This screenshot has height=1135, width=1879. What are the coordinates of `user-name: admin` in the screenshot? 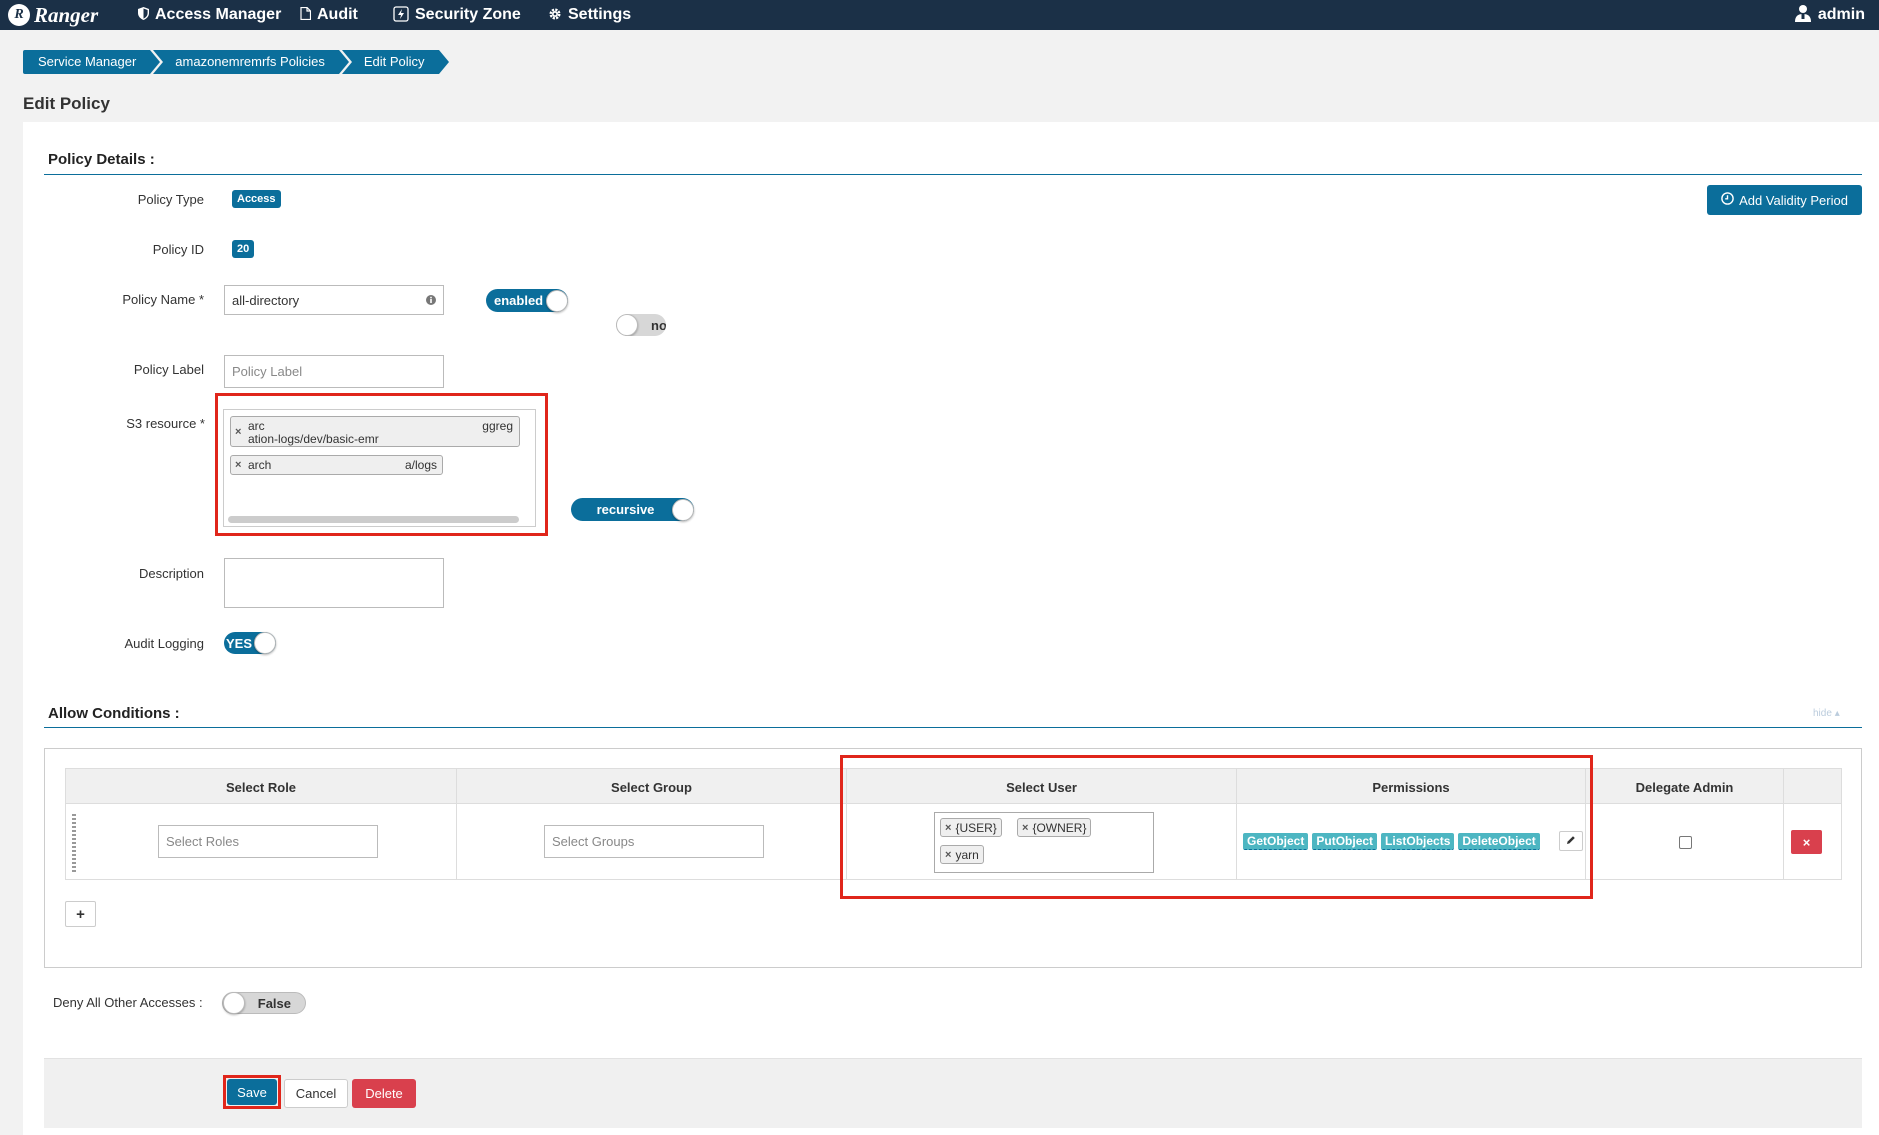 It's located at (1841, 14).